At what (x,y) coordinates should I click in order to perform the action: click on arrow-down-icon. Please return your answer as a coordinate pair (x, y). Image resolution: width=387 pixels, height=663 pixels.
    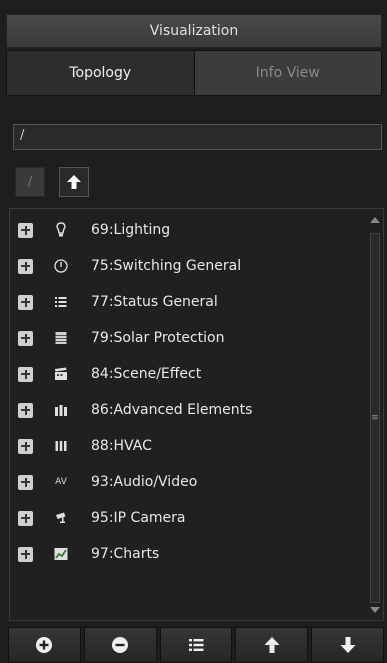
    Looking at the image, I should click on (348, 645).